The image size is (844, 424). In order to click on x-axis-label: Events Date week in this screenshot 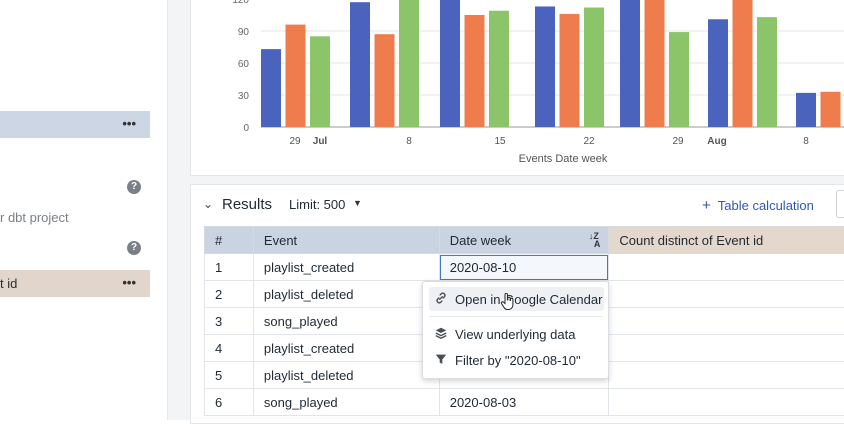, I will do `click(563, 159)`.